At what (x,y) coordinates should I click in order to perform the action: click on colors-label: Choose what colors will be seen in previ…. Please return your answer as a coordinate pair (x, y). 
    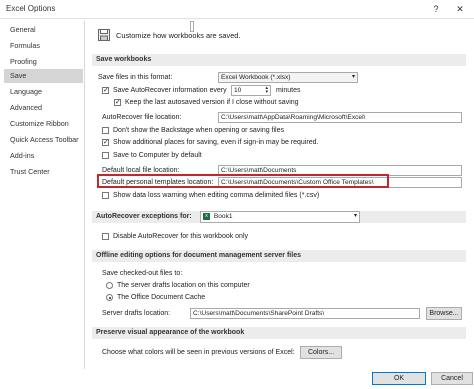
    Looking at the image, I should click on (198, 352).